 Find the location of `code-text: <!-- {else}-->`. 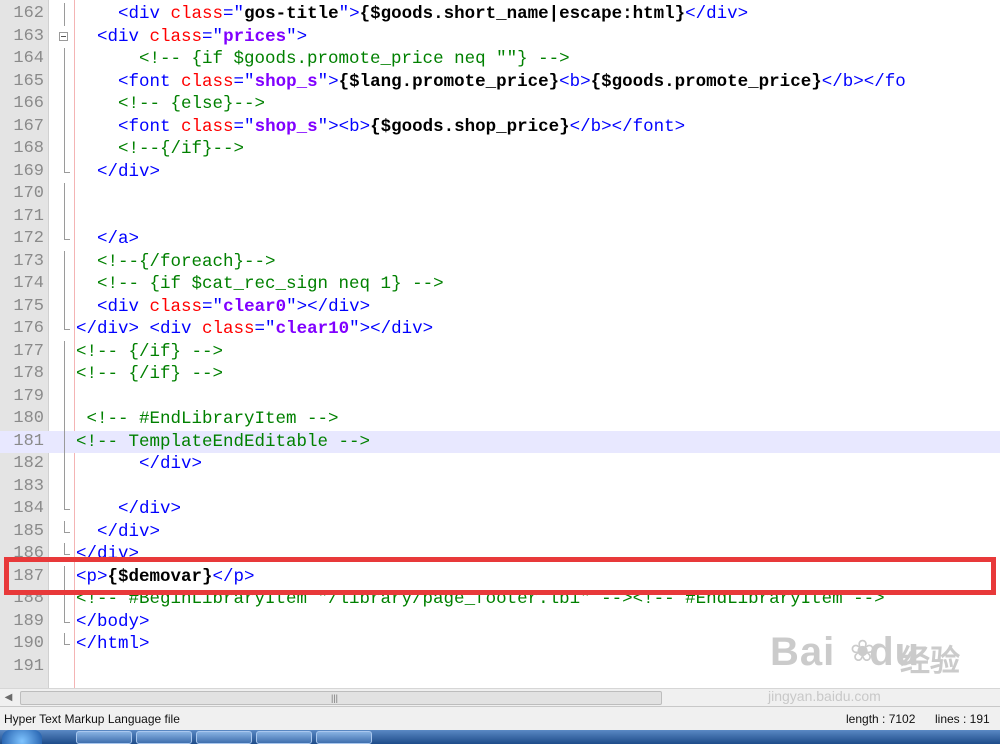

code-text: <!-- {else}--> is located at coordinates (170, 104).